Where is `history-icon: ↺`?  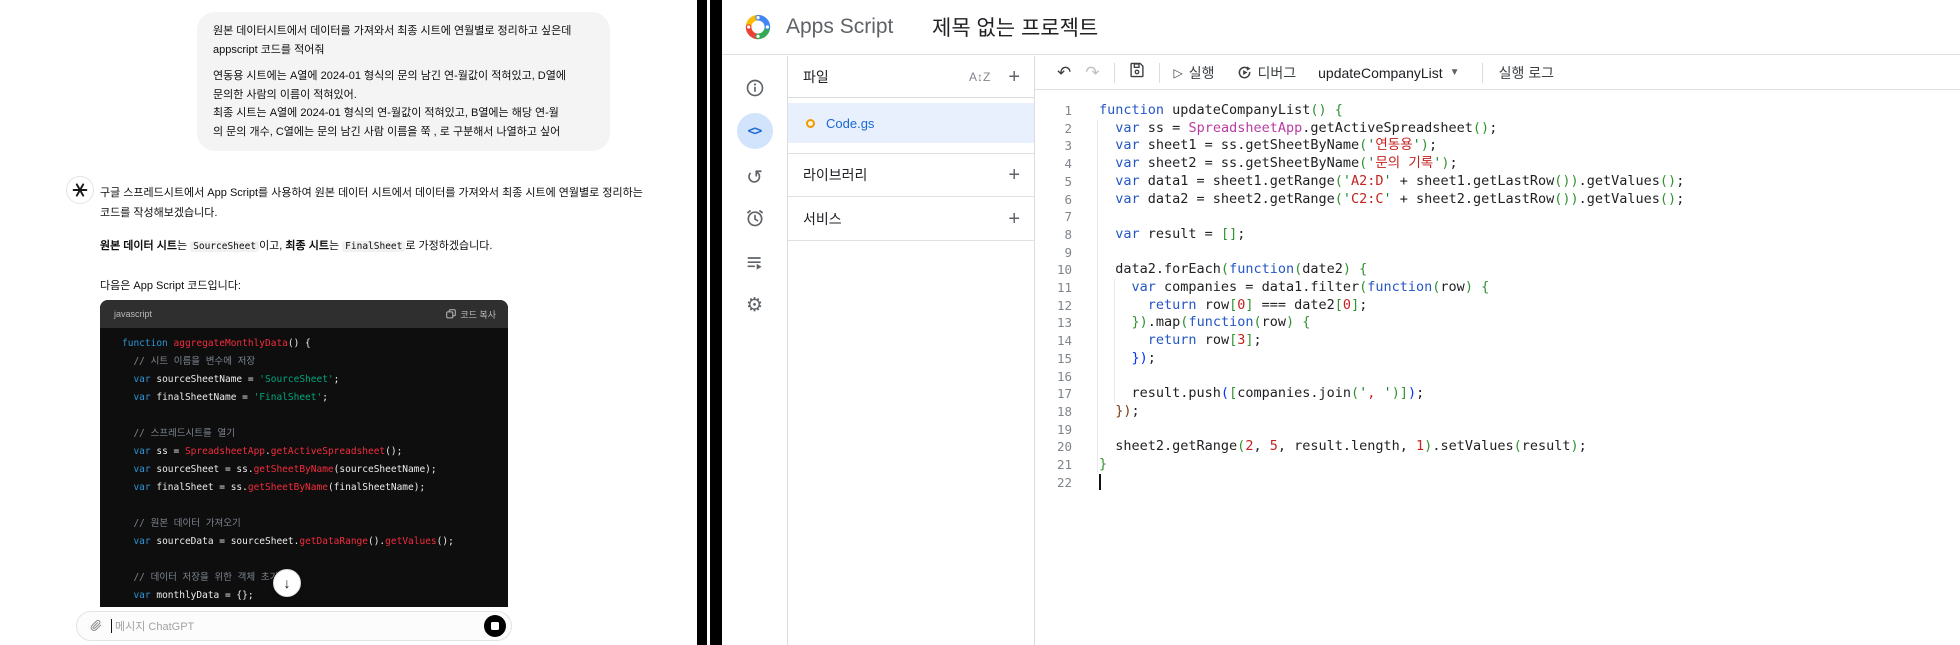 history-icon: ↺ is located at coordinates (754, 177).